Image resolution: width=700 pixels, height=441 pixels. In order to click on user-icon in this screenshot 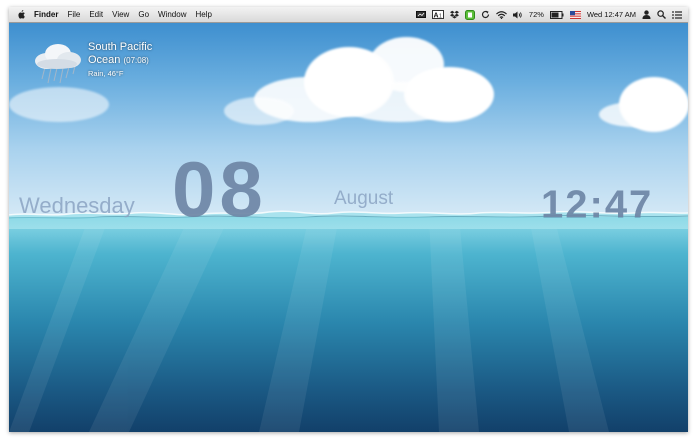, I will do `click(646, 14)`.